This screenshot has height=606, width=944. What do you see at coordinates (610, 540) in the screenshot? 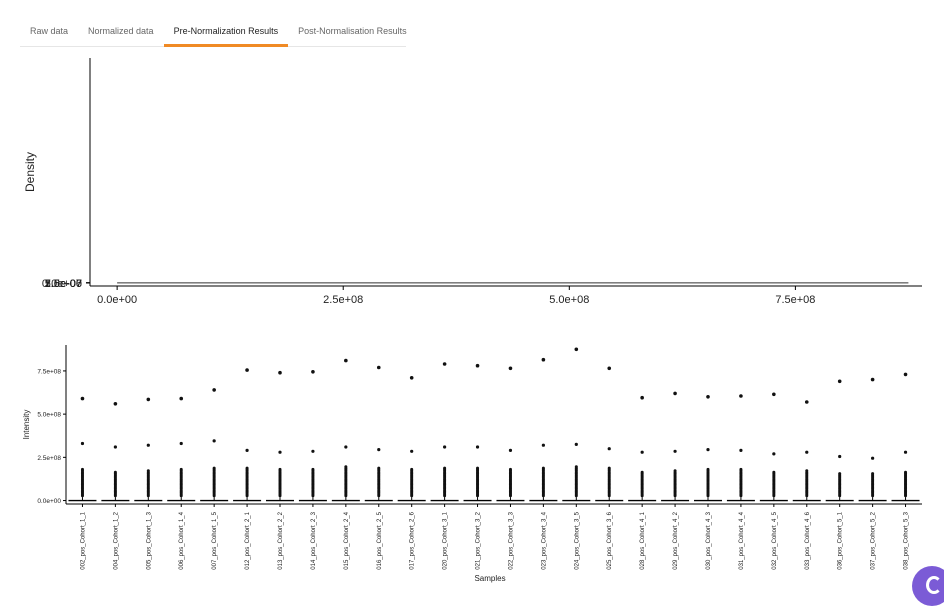
I see `boxplot-x-tick-label: 025_pos_Cohort_3_6` at bounding box center [610, 540].